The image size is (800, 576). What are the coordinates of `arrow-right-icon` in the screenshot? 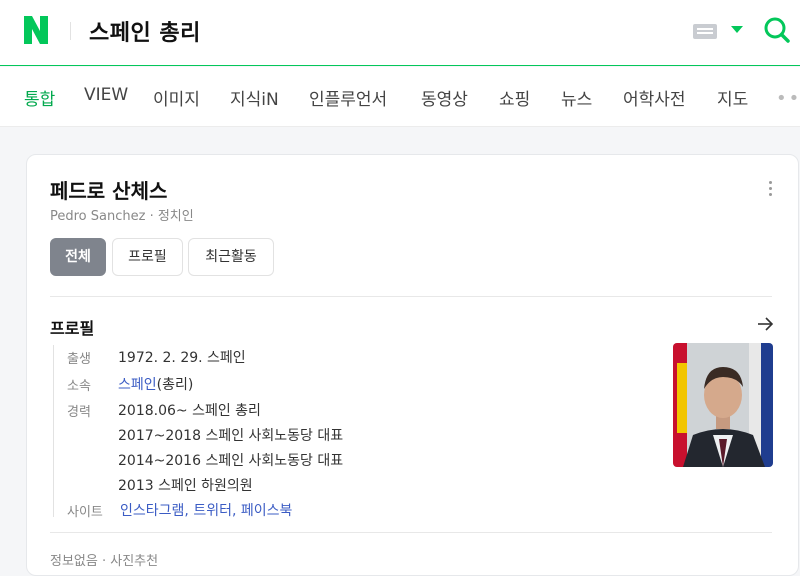 It's located at (765, 324).